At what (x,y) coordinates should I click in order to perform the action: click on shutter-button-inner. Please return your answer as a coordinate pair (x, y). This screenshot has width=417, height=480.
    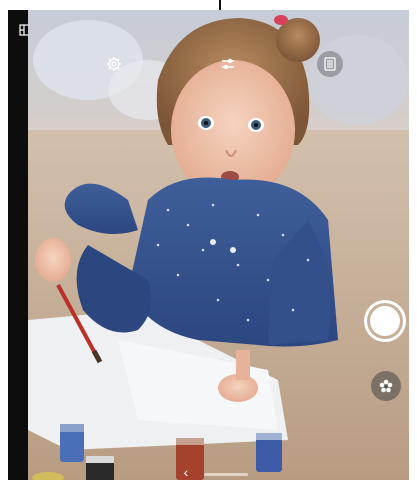
    Looking at the image, I should click on (385, 321).